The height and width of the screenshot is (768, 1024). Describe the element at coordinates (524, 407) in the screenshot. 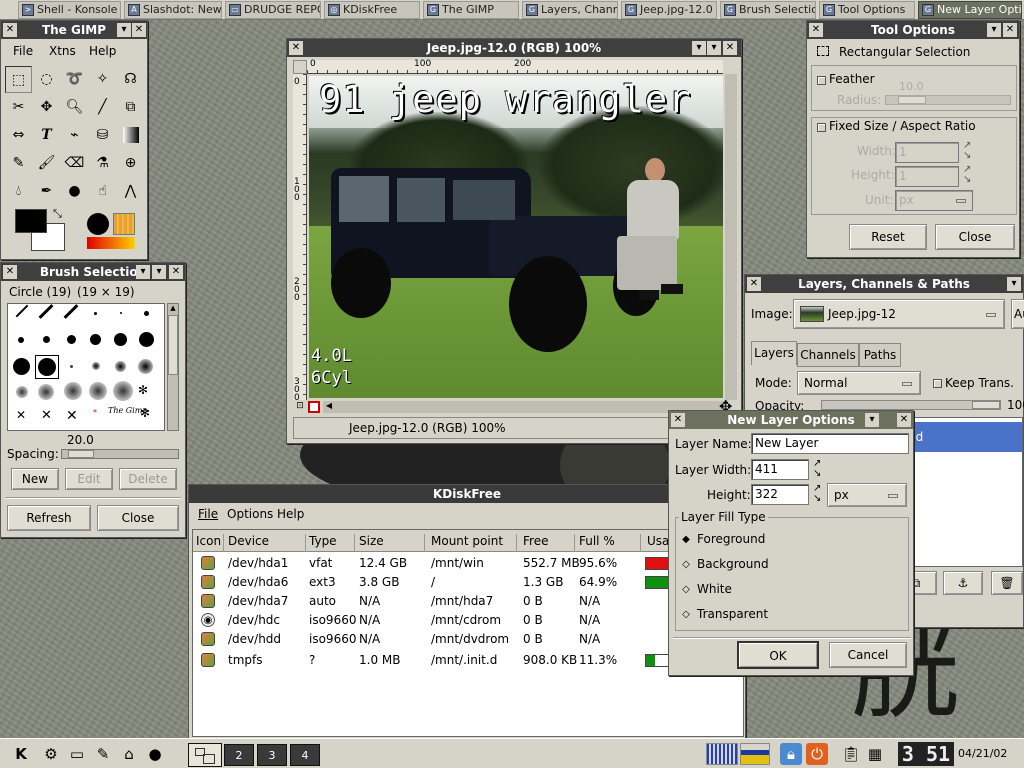

I see `horizontal-scrollbar: ◀` at that location.